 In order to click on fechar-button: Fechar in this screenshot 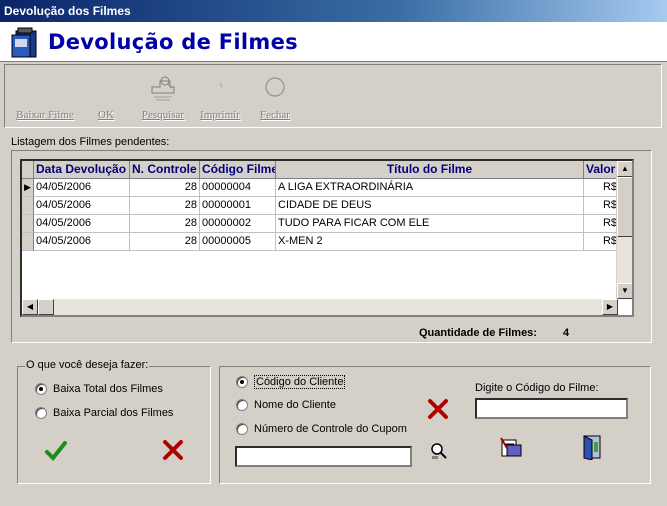, I will do `click(275, 97)`.